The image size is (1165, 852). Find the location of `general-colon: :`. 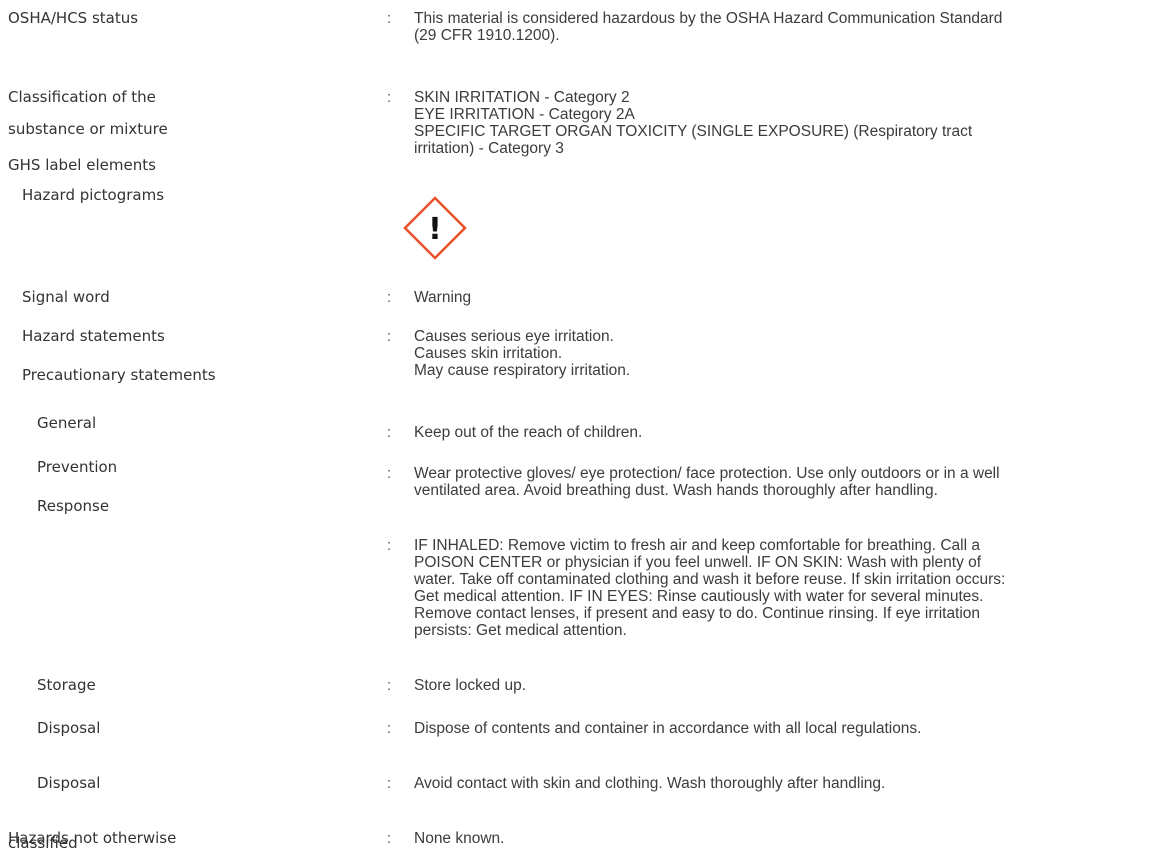

general-colon: : is located at coordinates (389, 432).